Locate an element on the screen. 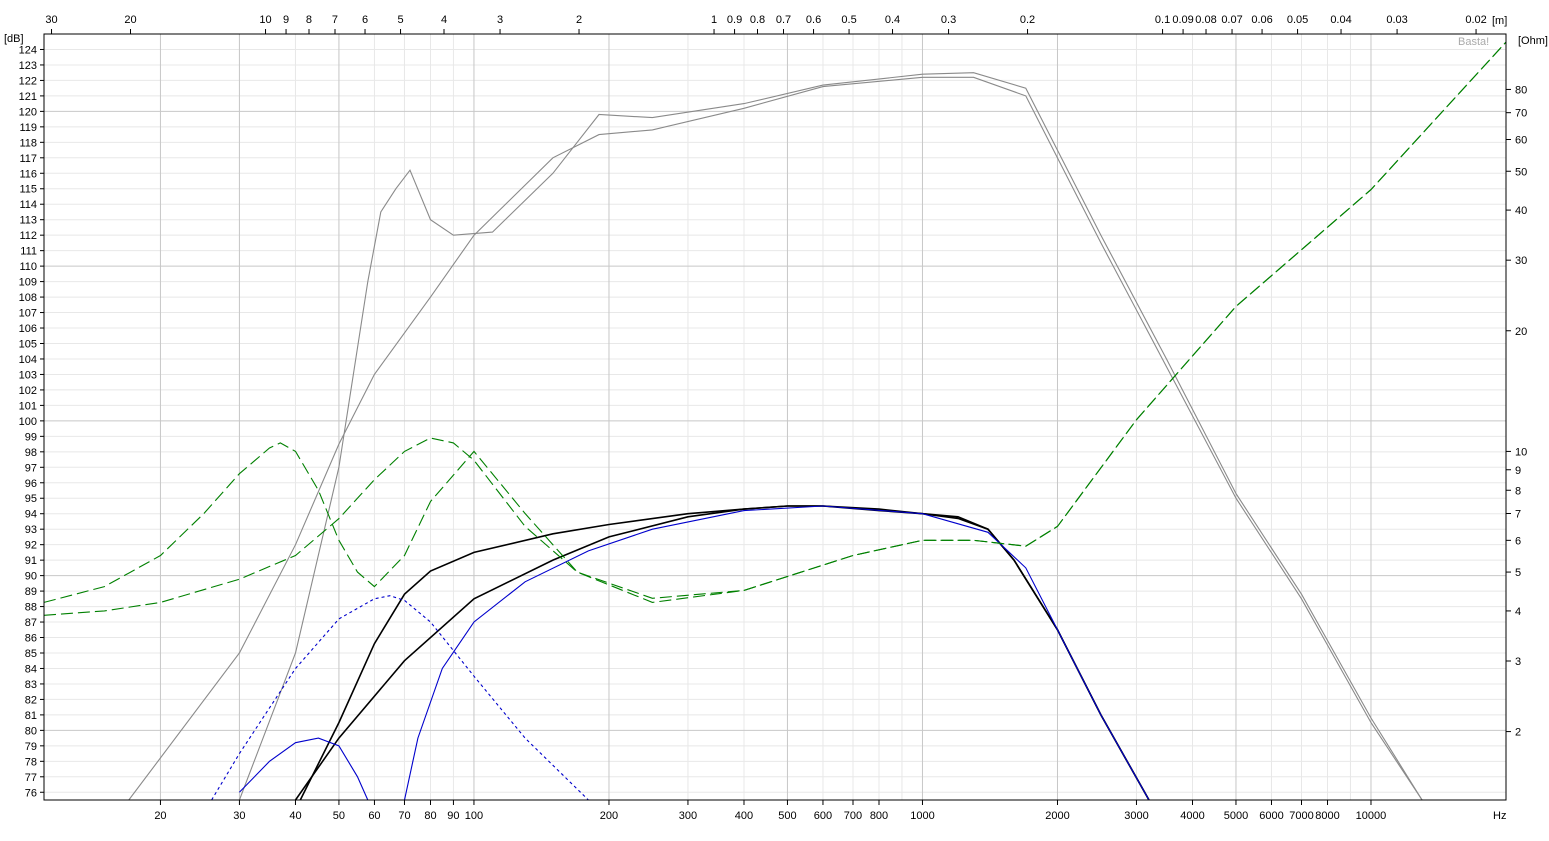  y-tick-label: 89 is located at coordinates (31, 592).